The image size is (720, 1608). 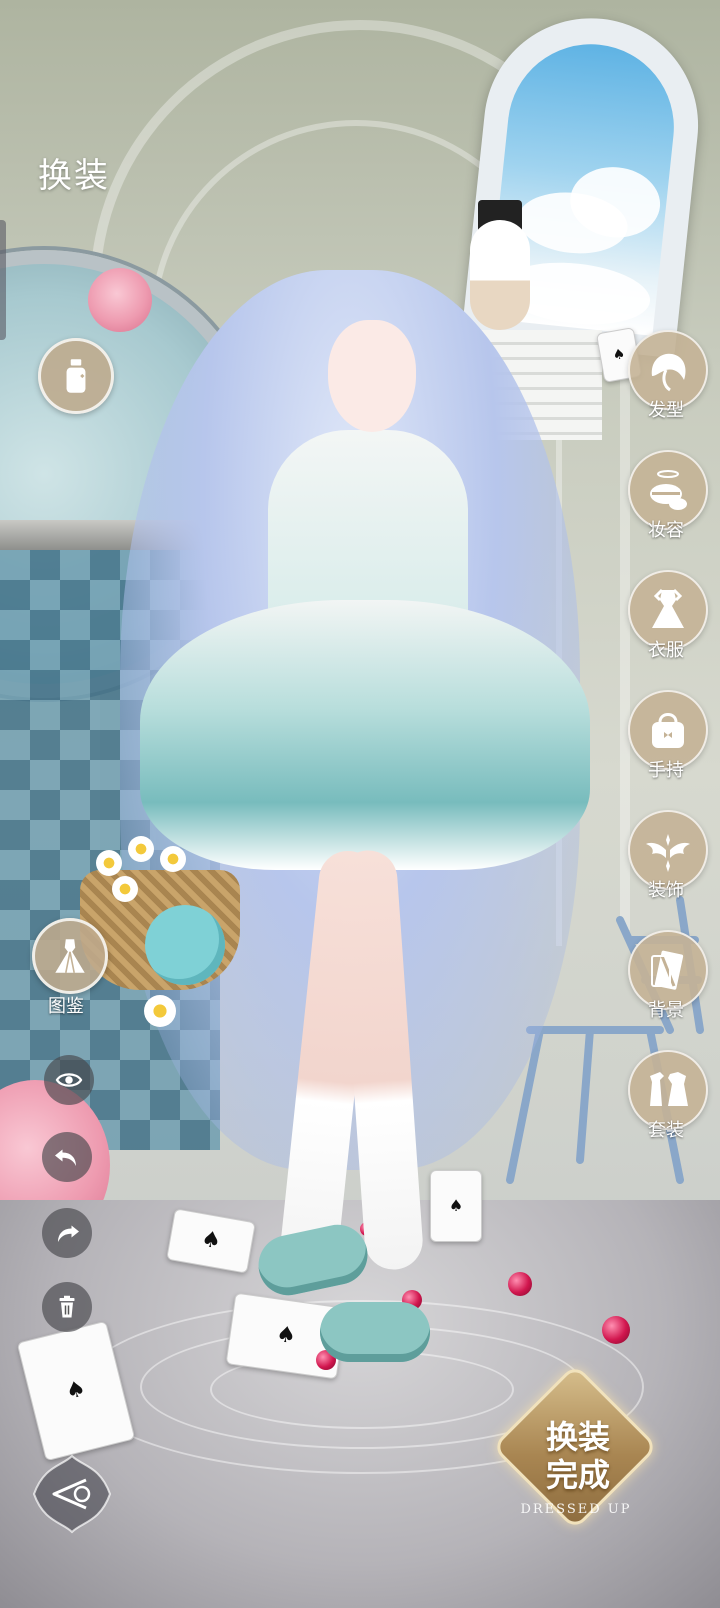 What do you see at coordinates (365, 735) in the screenshot?
I see `character-skirt` at bounding box center [365, 735].